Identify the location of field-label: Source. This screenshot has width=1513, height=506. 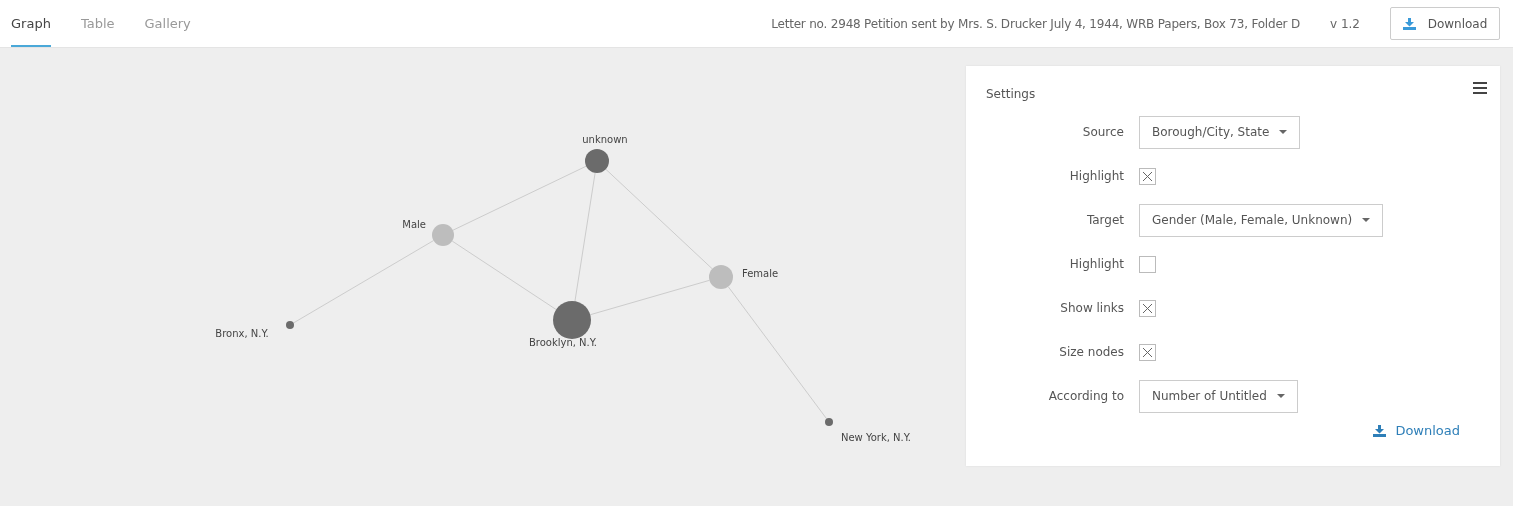
(1102, 132).